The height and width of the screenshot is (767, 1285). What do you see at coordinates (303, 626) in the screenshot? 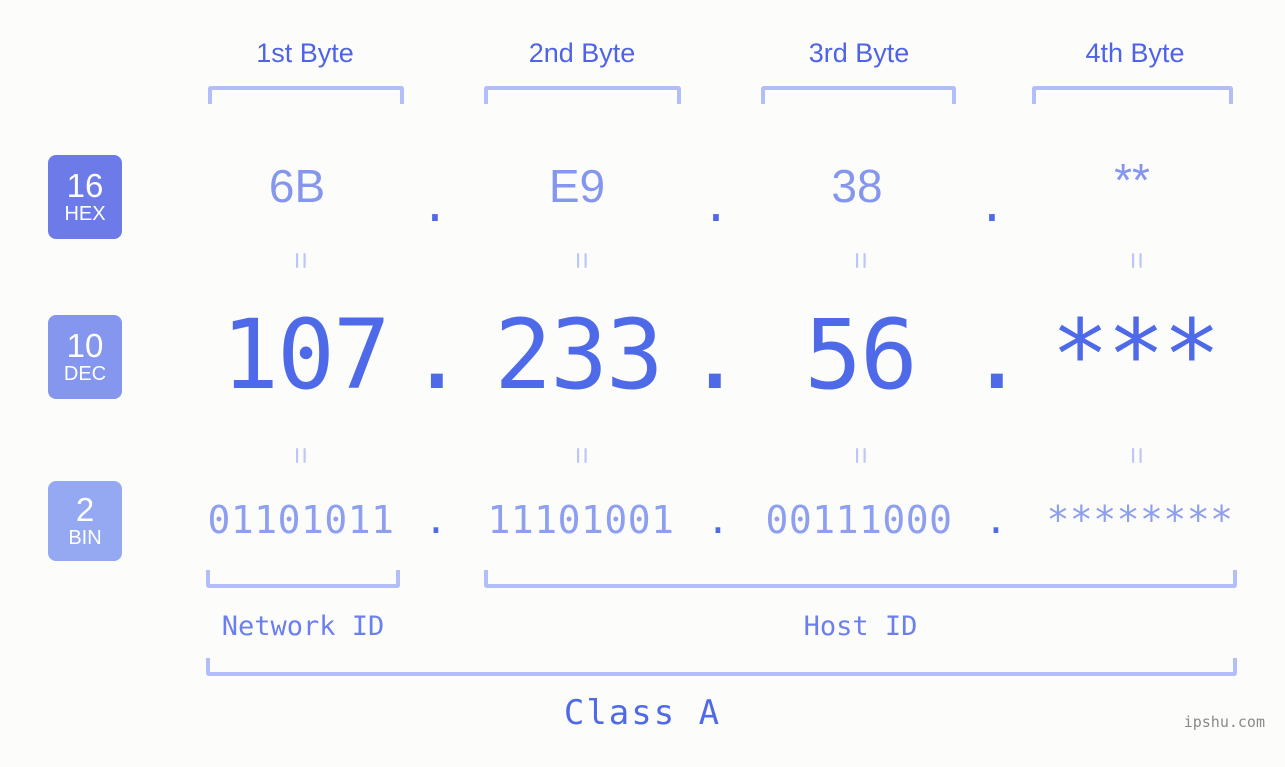
I see `network-id-label: Network ID` at bounding box center [303, 626].